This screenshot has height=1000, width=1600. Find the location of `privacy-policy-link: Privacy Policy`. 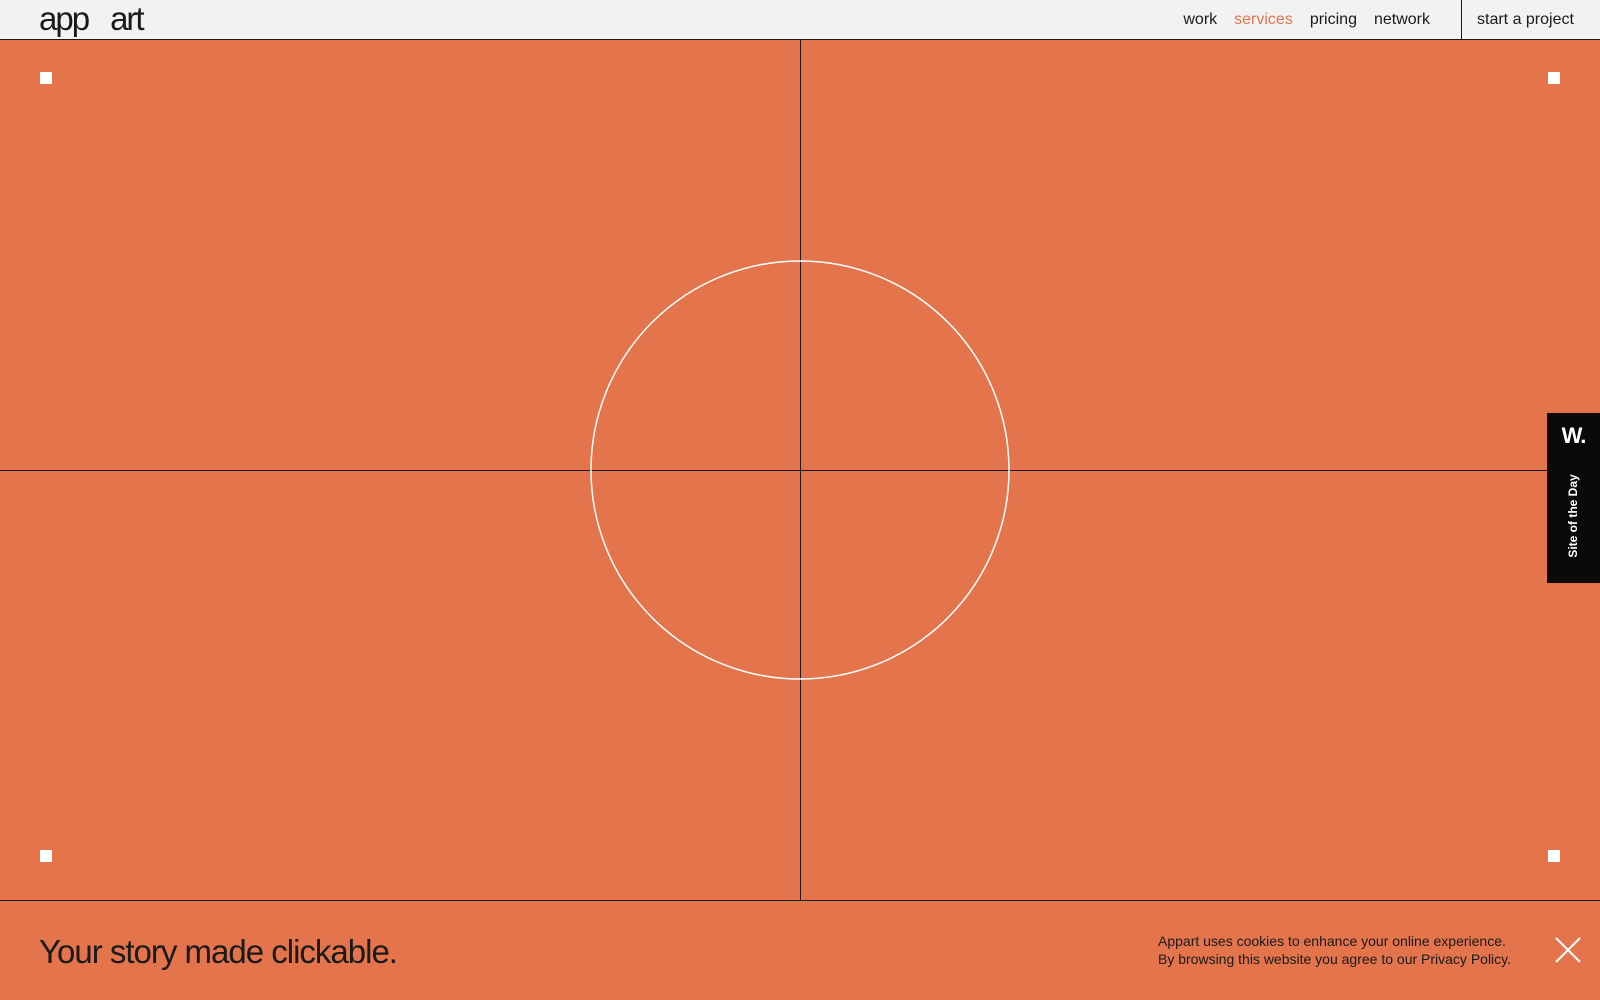

privacy-policy-link: Privacy Policy is located at coordinates (1464, 959).